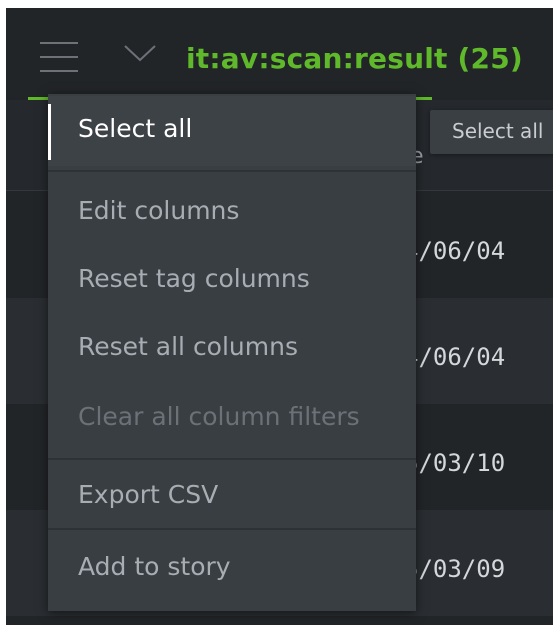 The width and height of the screenshot is (553, 625). Describe the element at coordinates (232, 497) in the screenshot. I see `menu-item-export-csv: Export CSV` at that location.